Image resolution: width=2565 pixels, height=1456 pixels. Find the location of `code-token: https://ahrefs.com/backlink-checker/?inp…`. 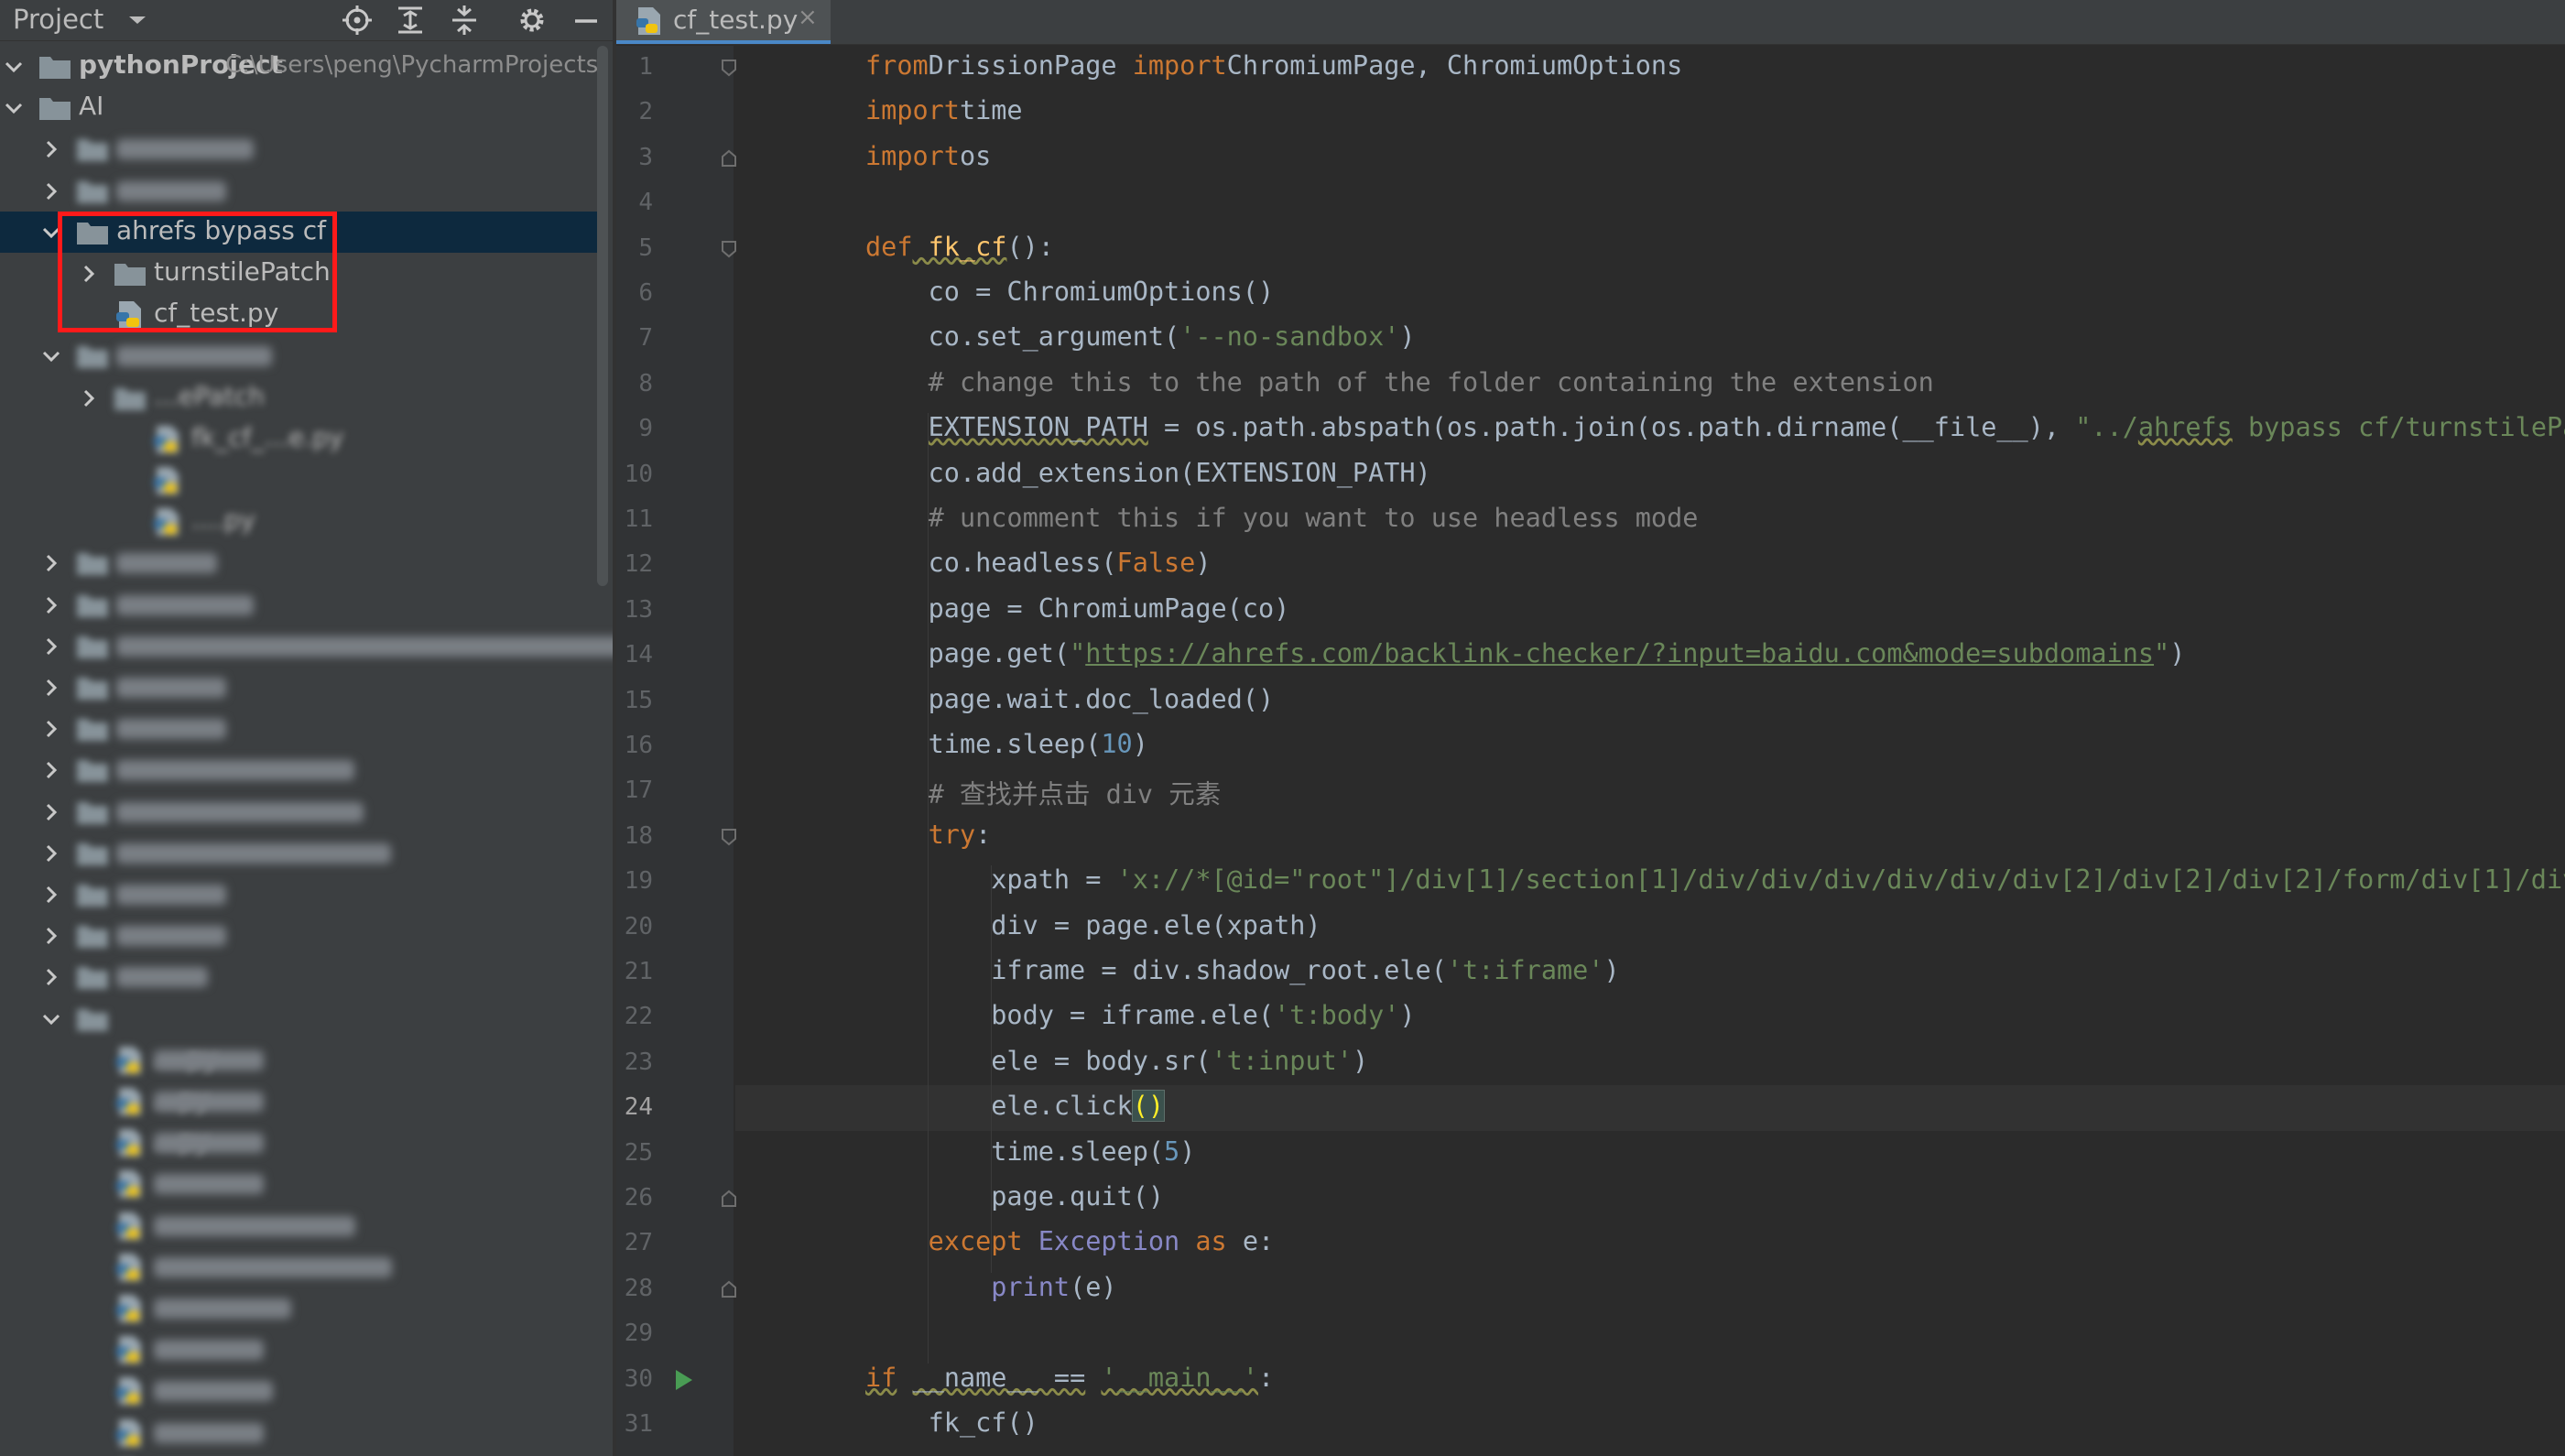

code-token: https://ahrefs.com/backlink-checker/?inp… is located at coordinates (1620, 653).